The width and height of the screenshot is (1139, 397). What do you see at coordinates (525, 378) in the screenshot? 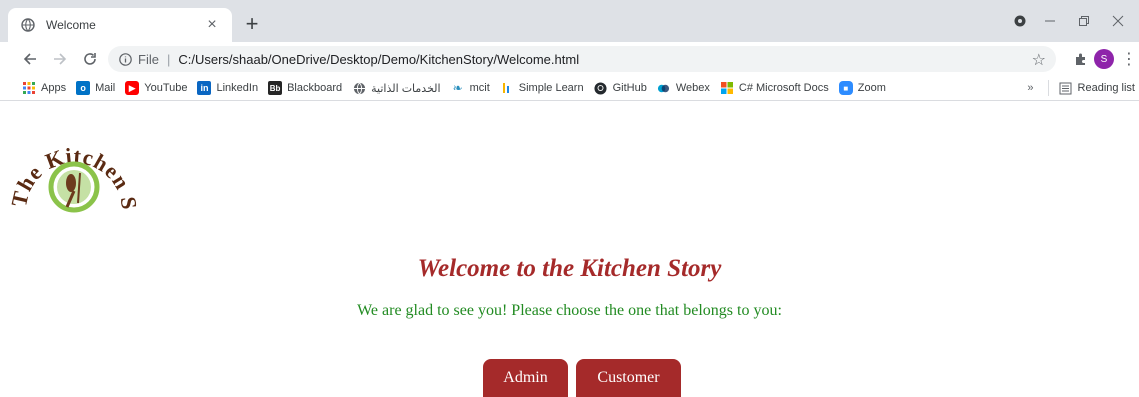
I see `admin-button: Admin` at bounding box center [525, 378].